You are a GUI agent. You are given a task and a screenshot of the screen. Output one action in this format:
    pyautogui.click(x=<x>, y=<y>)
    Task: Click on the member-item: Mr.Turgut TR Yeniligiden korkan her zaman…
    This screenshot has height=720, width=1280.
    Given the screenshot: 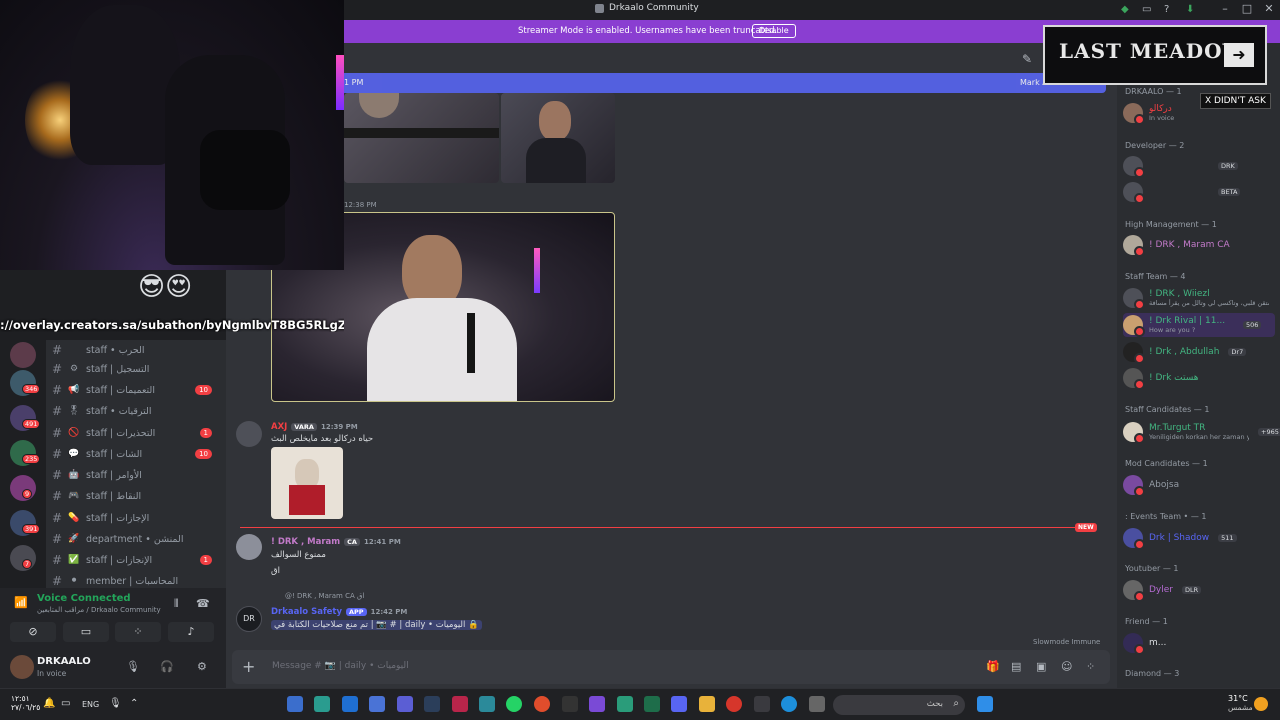 What is the action you would take?
    pyautogui.click(x=1201, y=432)
    